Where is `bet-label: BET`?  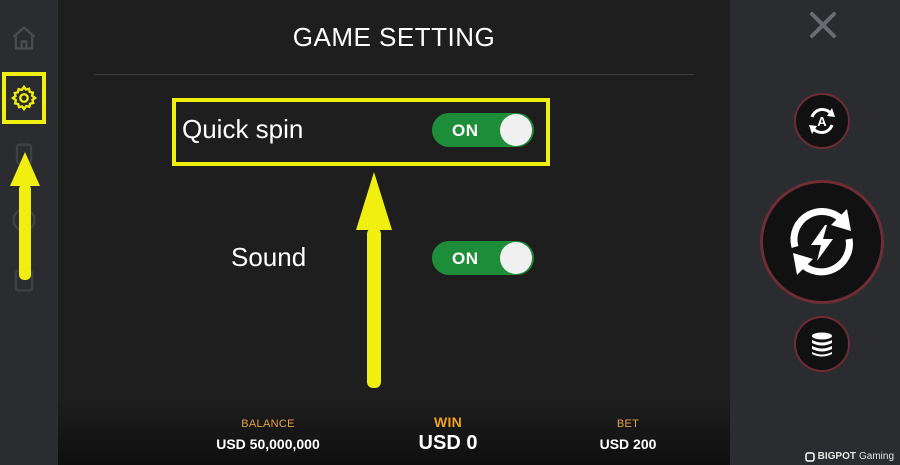
bet-label: BET is located at coordinates (628, 424).